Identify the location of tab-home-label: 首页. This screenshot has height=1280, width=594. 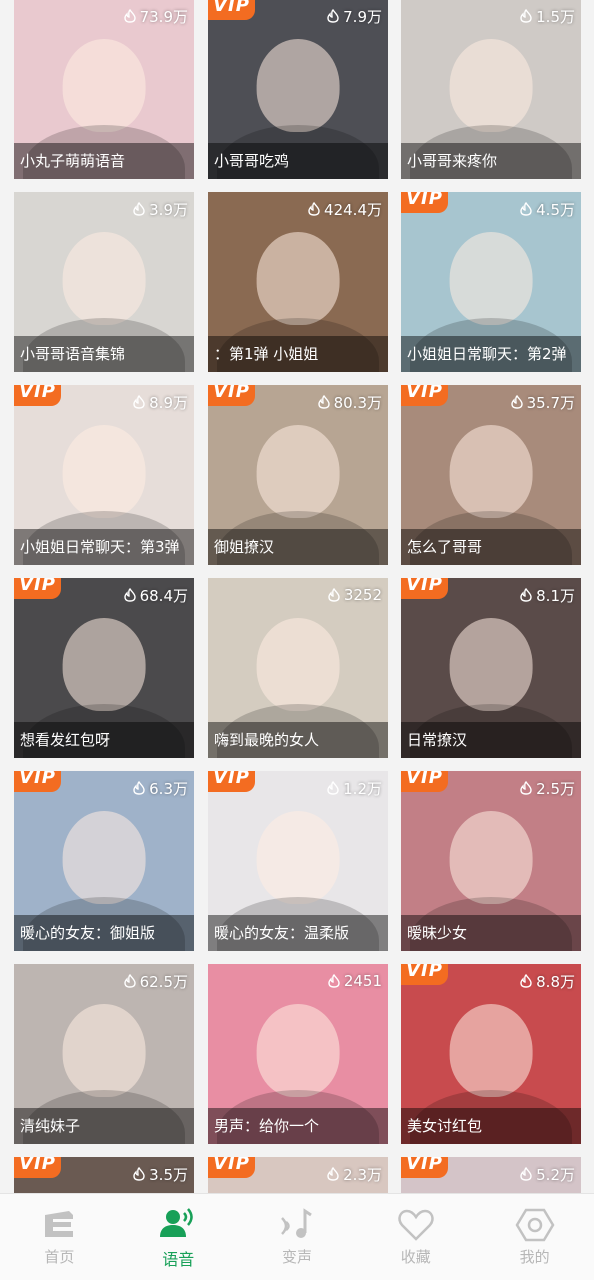
(59, 1257).